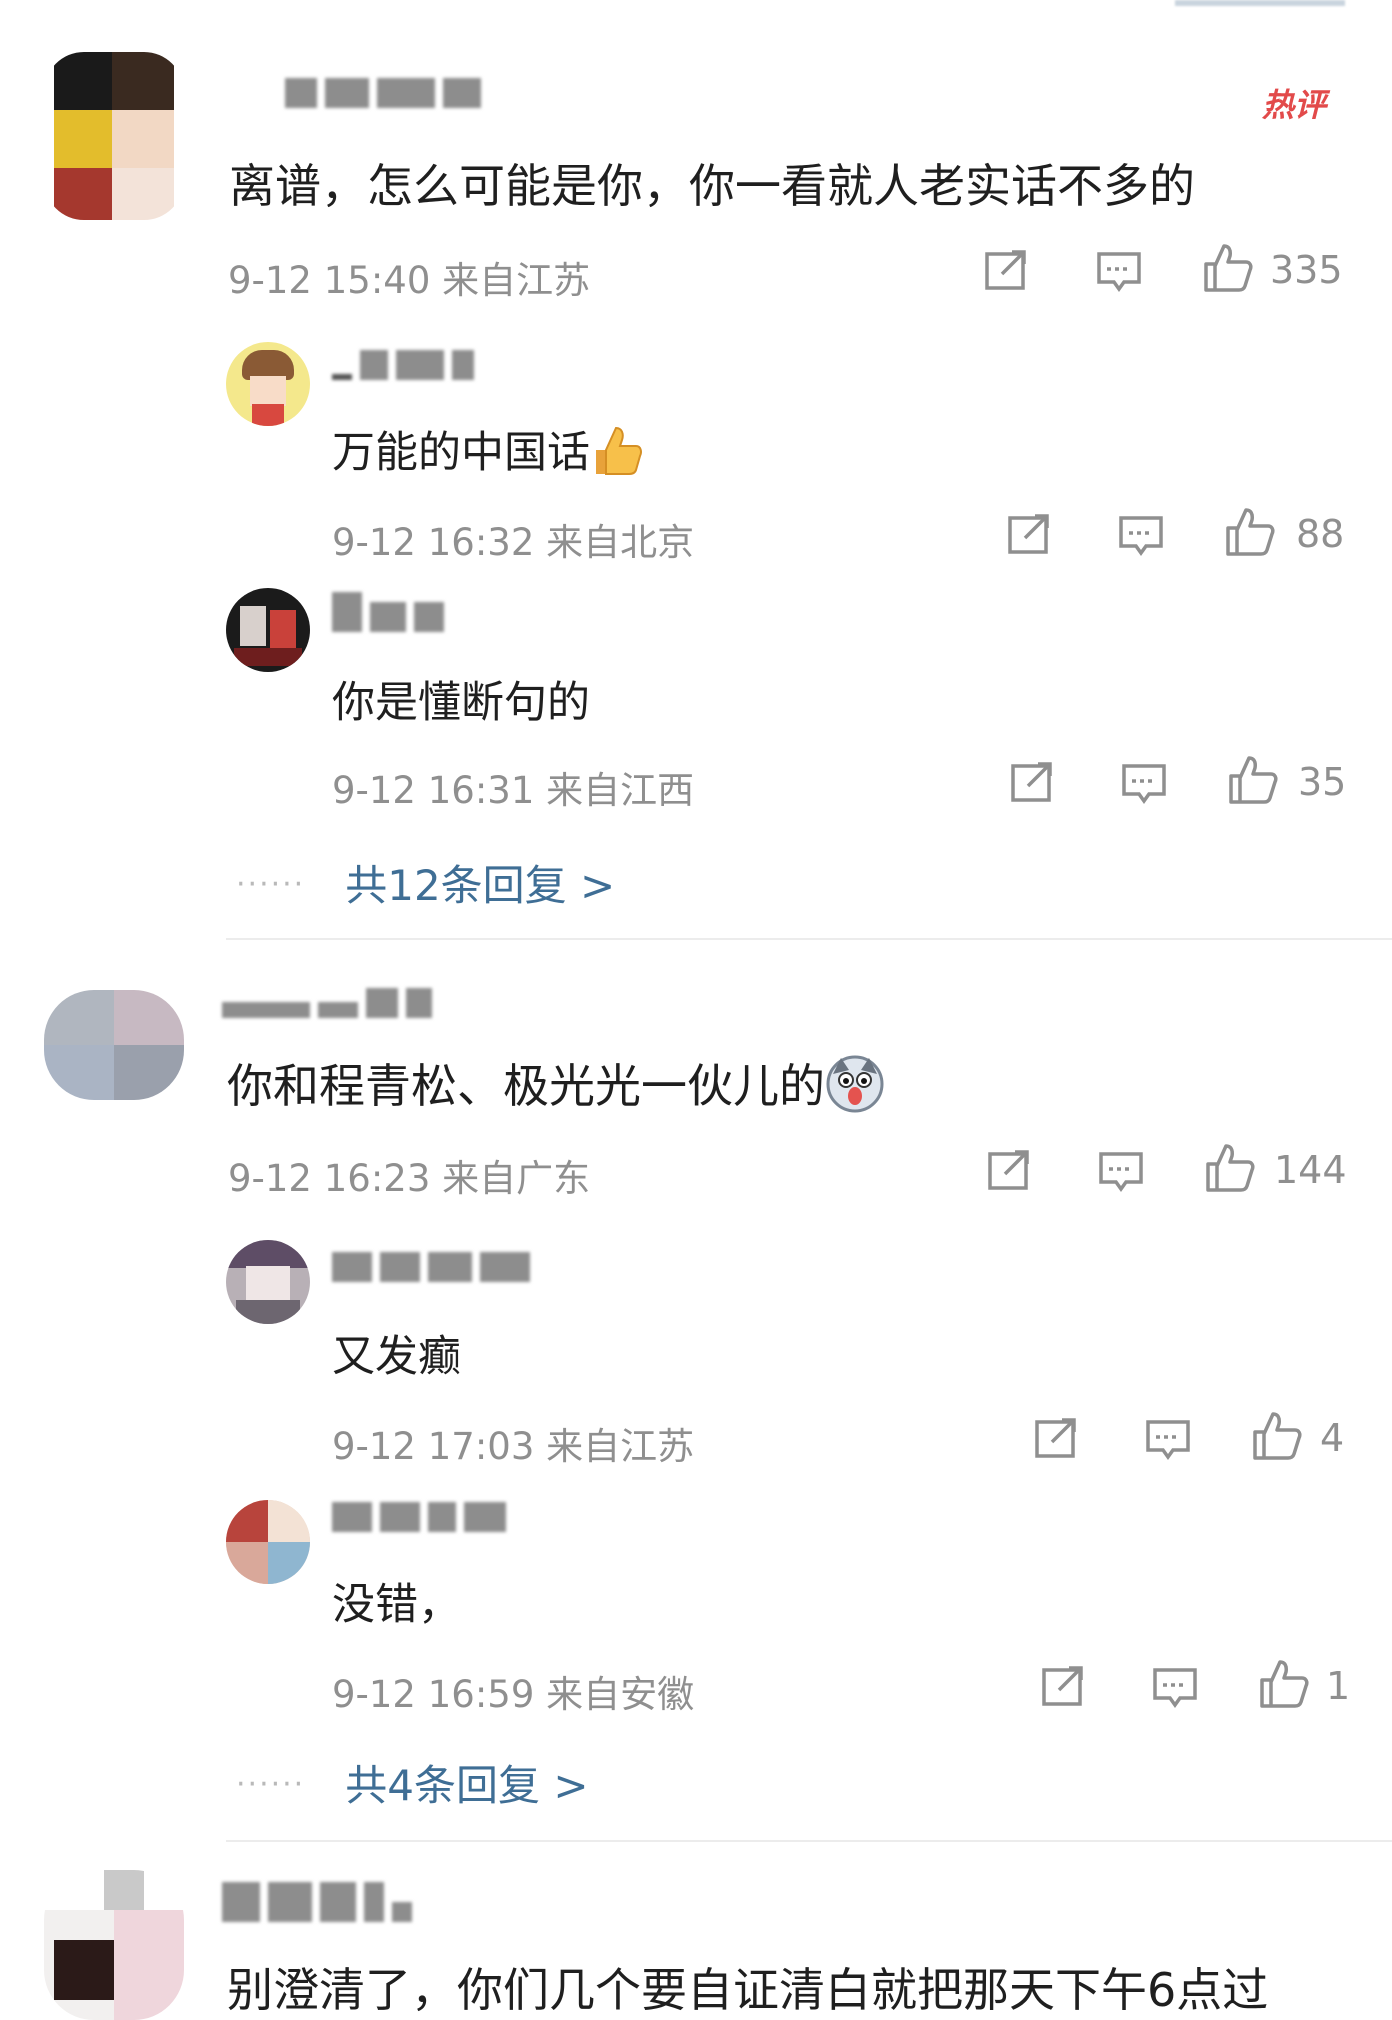  Describe the element at coordinates (396, 1357) in the screenshot. I see `reply-text: 又发癫` at that location.